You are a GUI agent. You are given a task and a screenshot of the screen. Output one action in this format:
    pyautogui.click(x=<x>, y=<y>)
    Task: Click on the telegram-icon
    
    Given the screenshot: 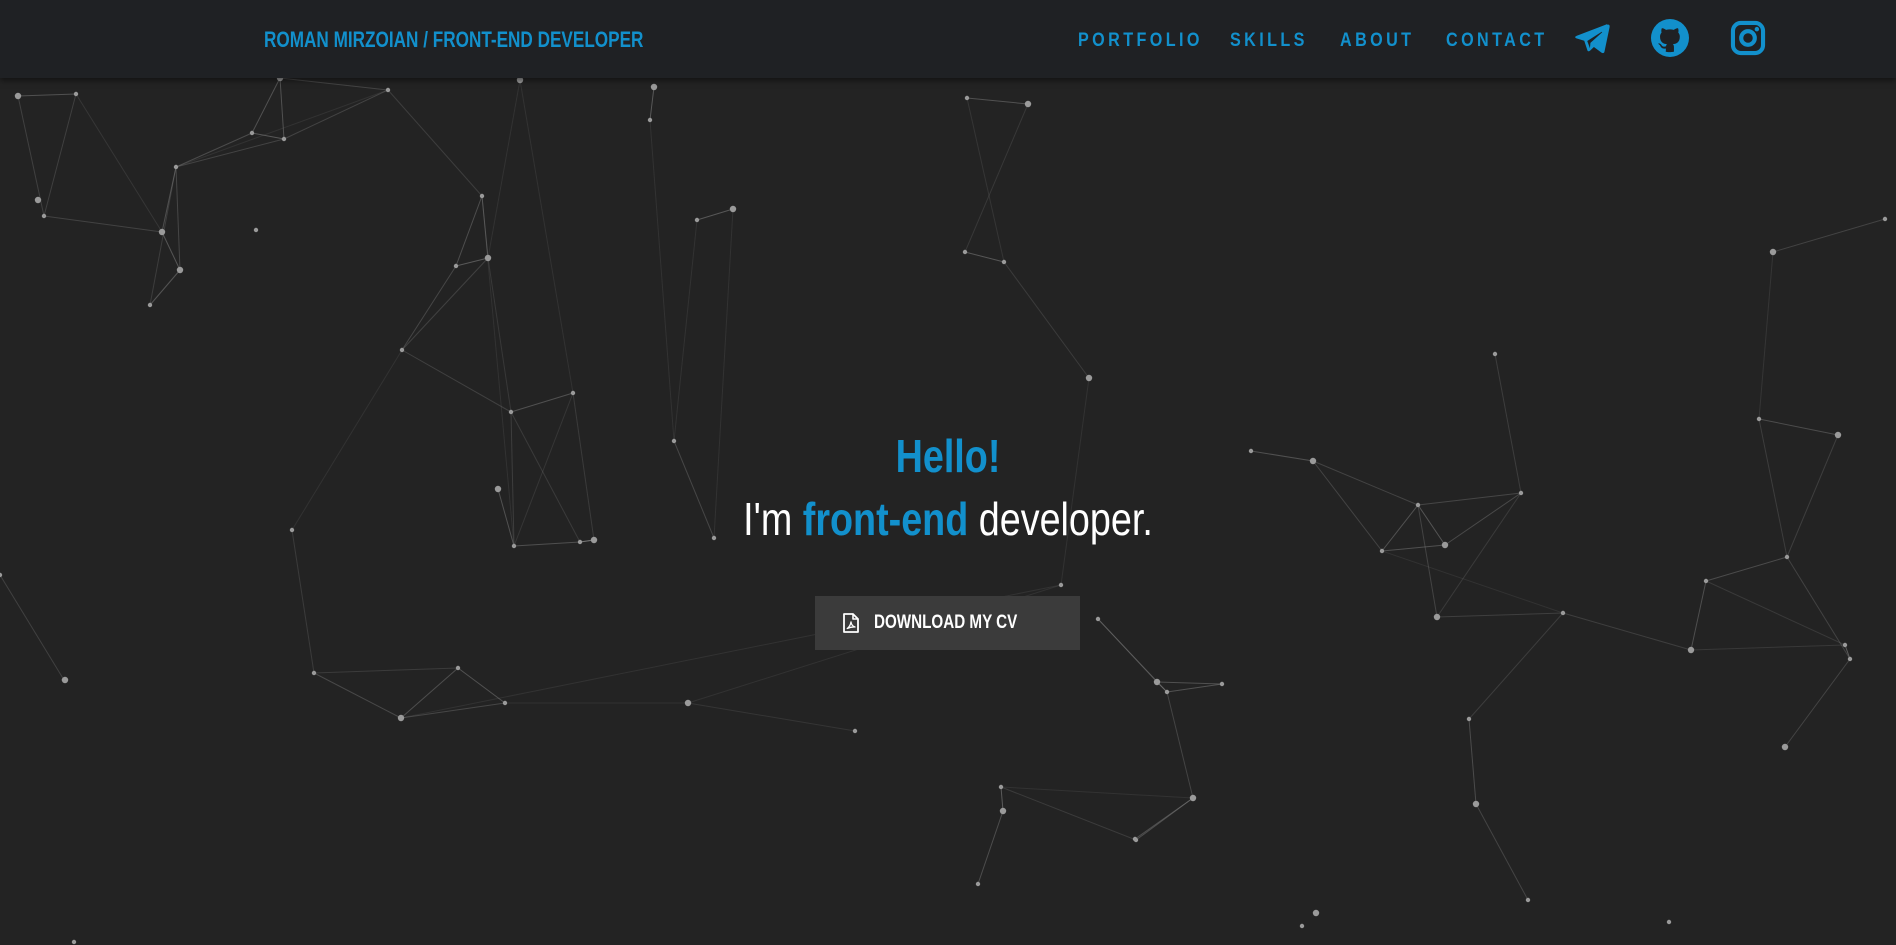 What is the action you would take?
    pyautogui.click(x=1592, y=38)
    